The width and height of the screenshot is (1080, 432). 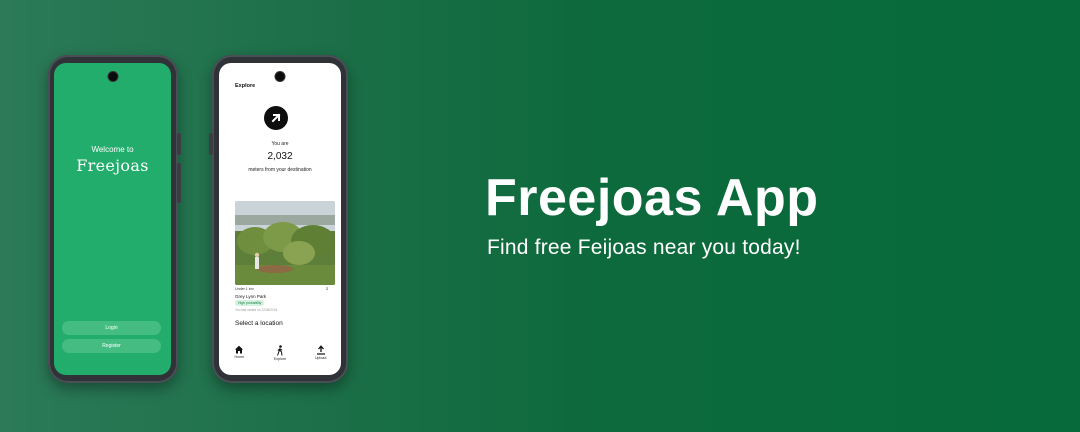 What do you see at coordinates (111, 328) in the screenshot?
I see `login-button: Login` at bounding box center [111, 328].